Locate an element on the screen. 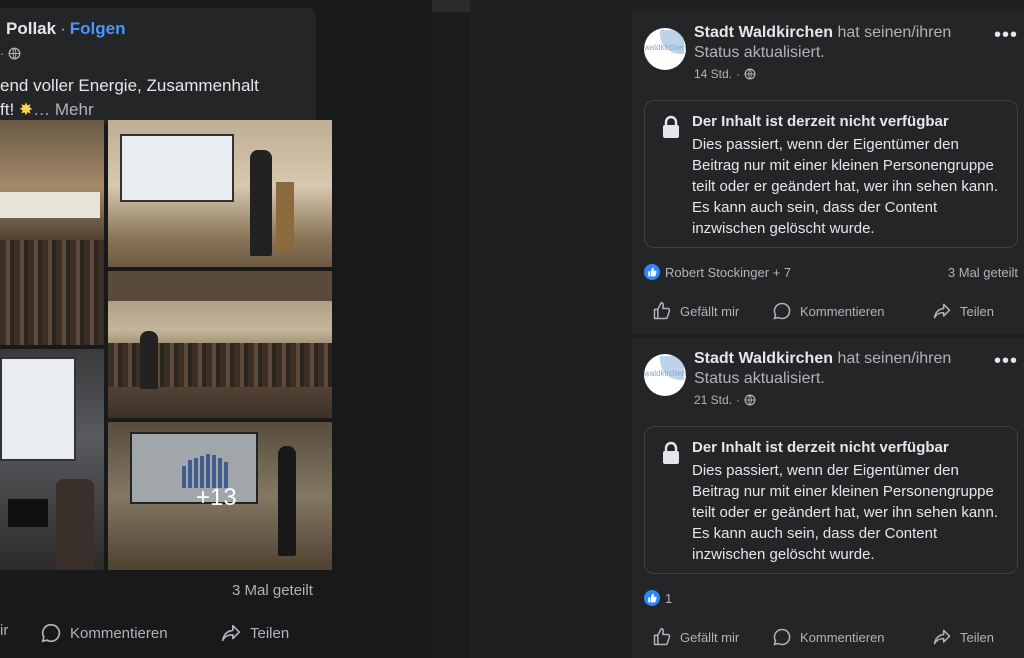  left-post-actions: ir Kommentieren Teilen is located at coordinates (165, 635).